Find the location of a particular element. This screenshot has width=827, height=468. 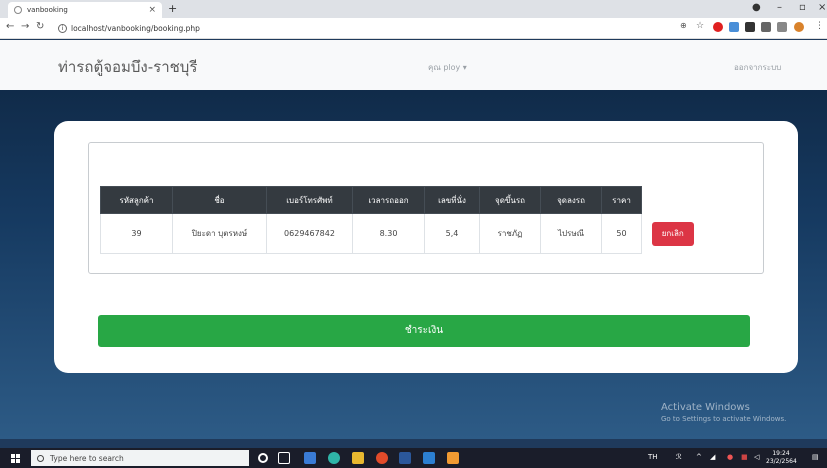

network-icon: ◢ is located at coordinates (712, 457).